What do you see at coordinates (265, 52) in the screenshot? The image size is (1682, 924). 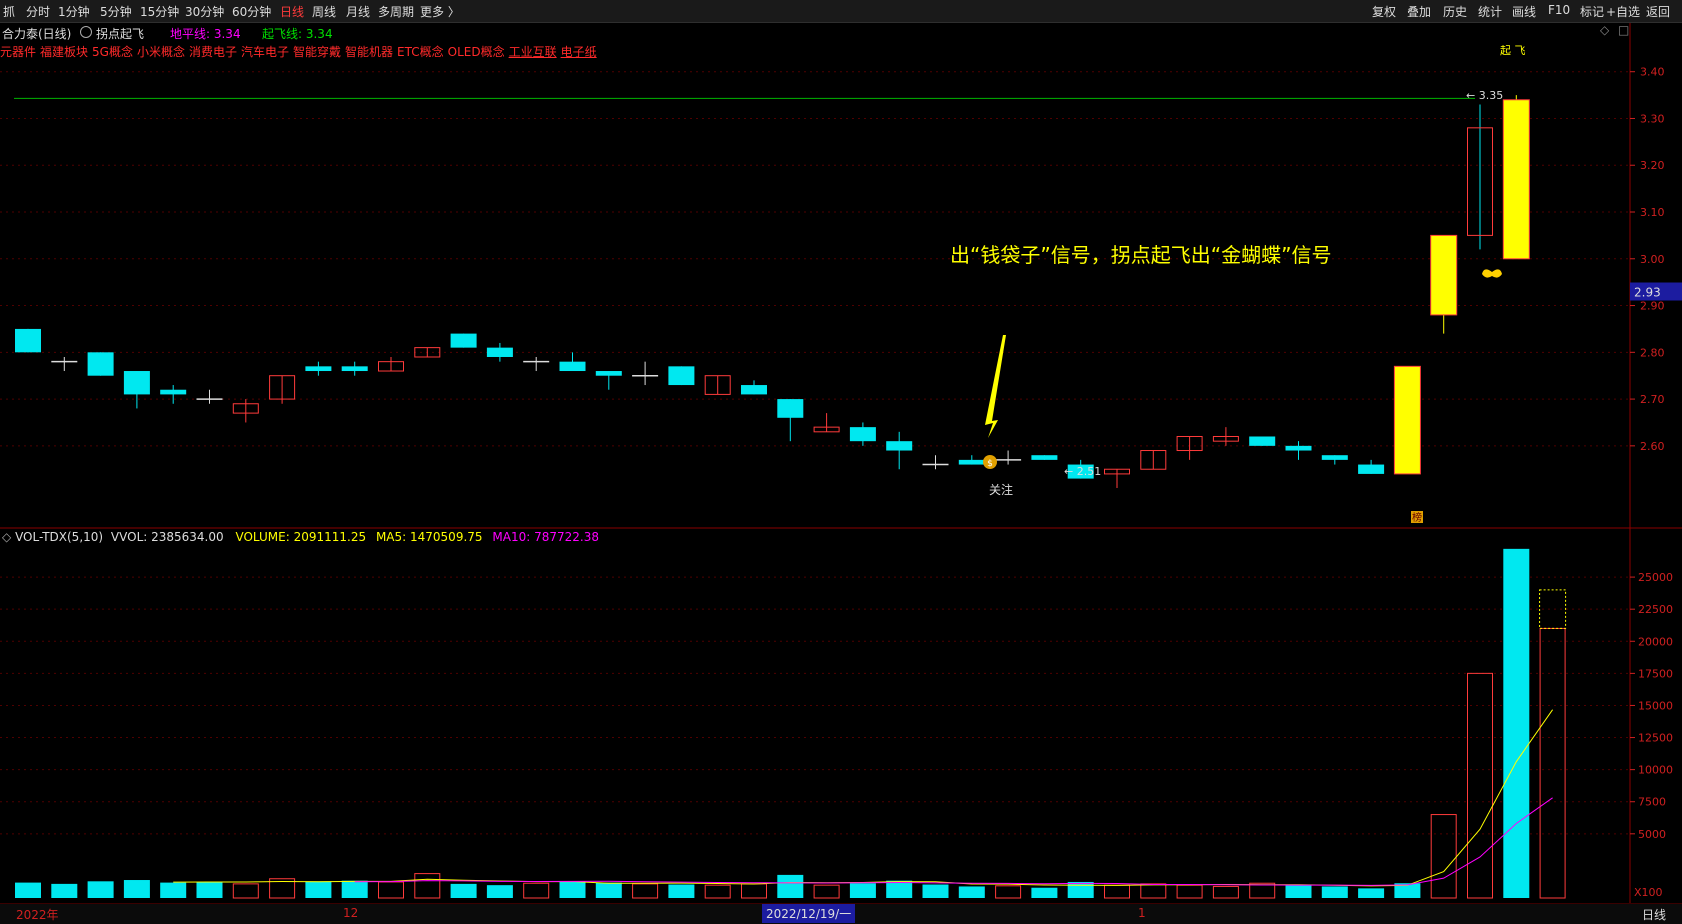 I see `concept-tag-5: 汽车电子` at bounding box center [265, 52].